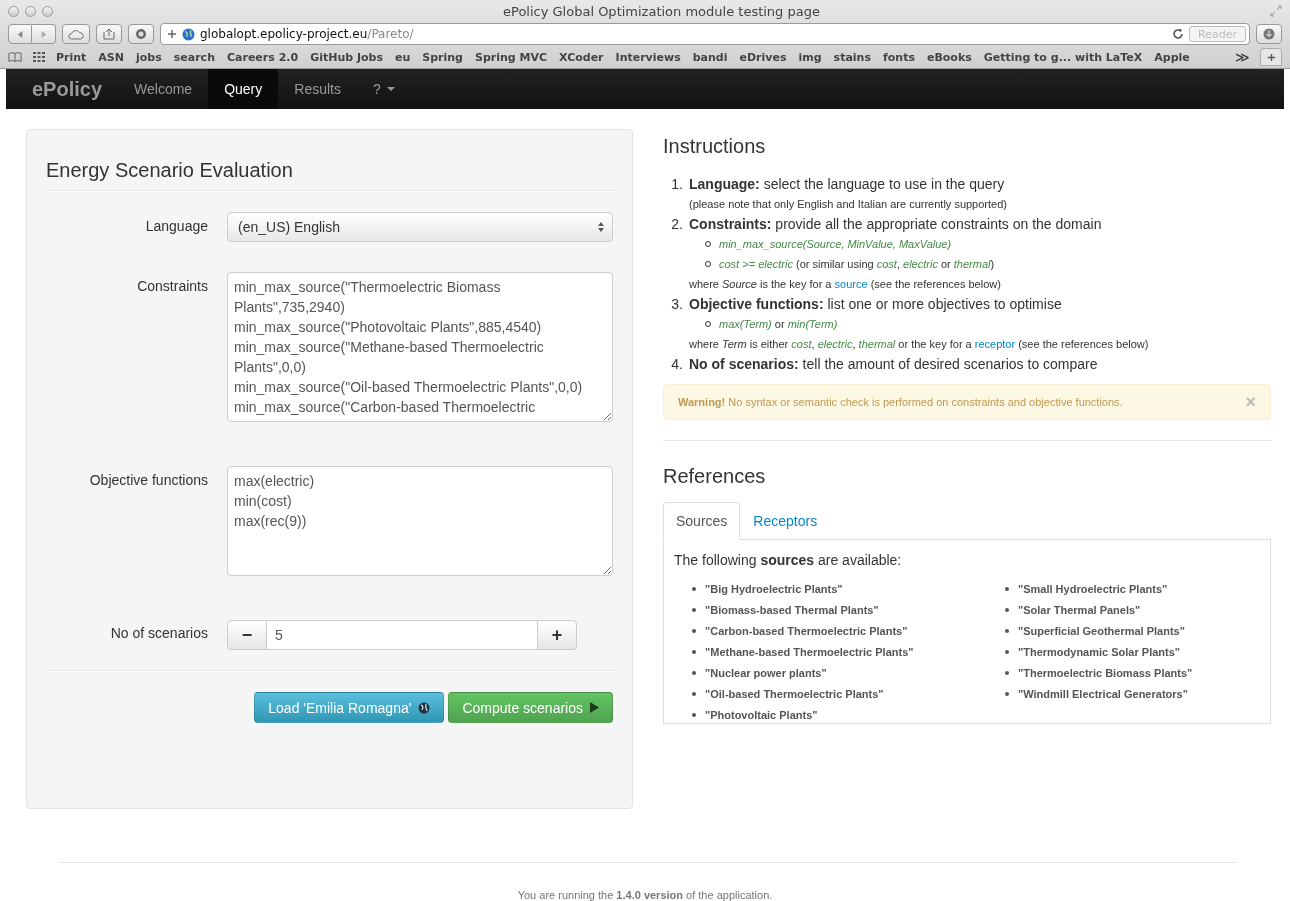 This screenshot has height=901, width=1290. I want to click on share-button, so click(109, 34).